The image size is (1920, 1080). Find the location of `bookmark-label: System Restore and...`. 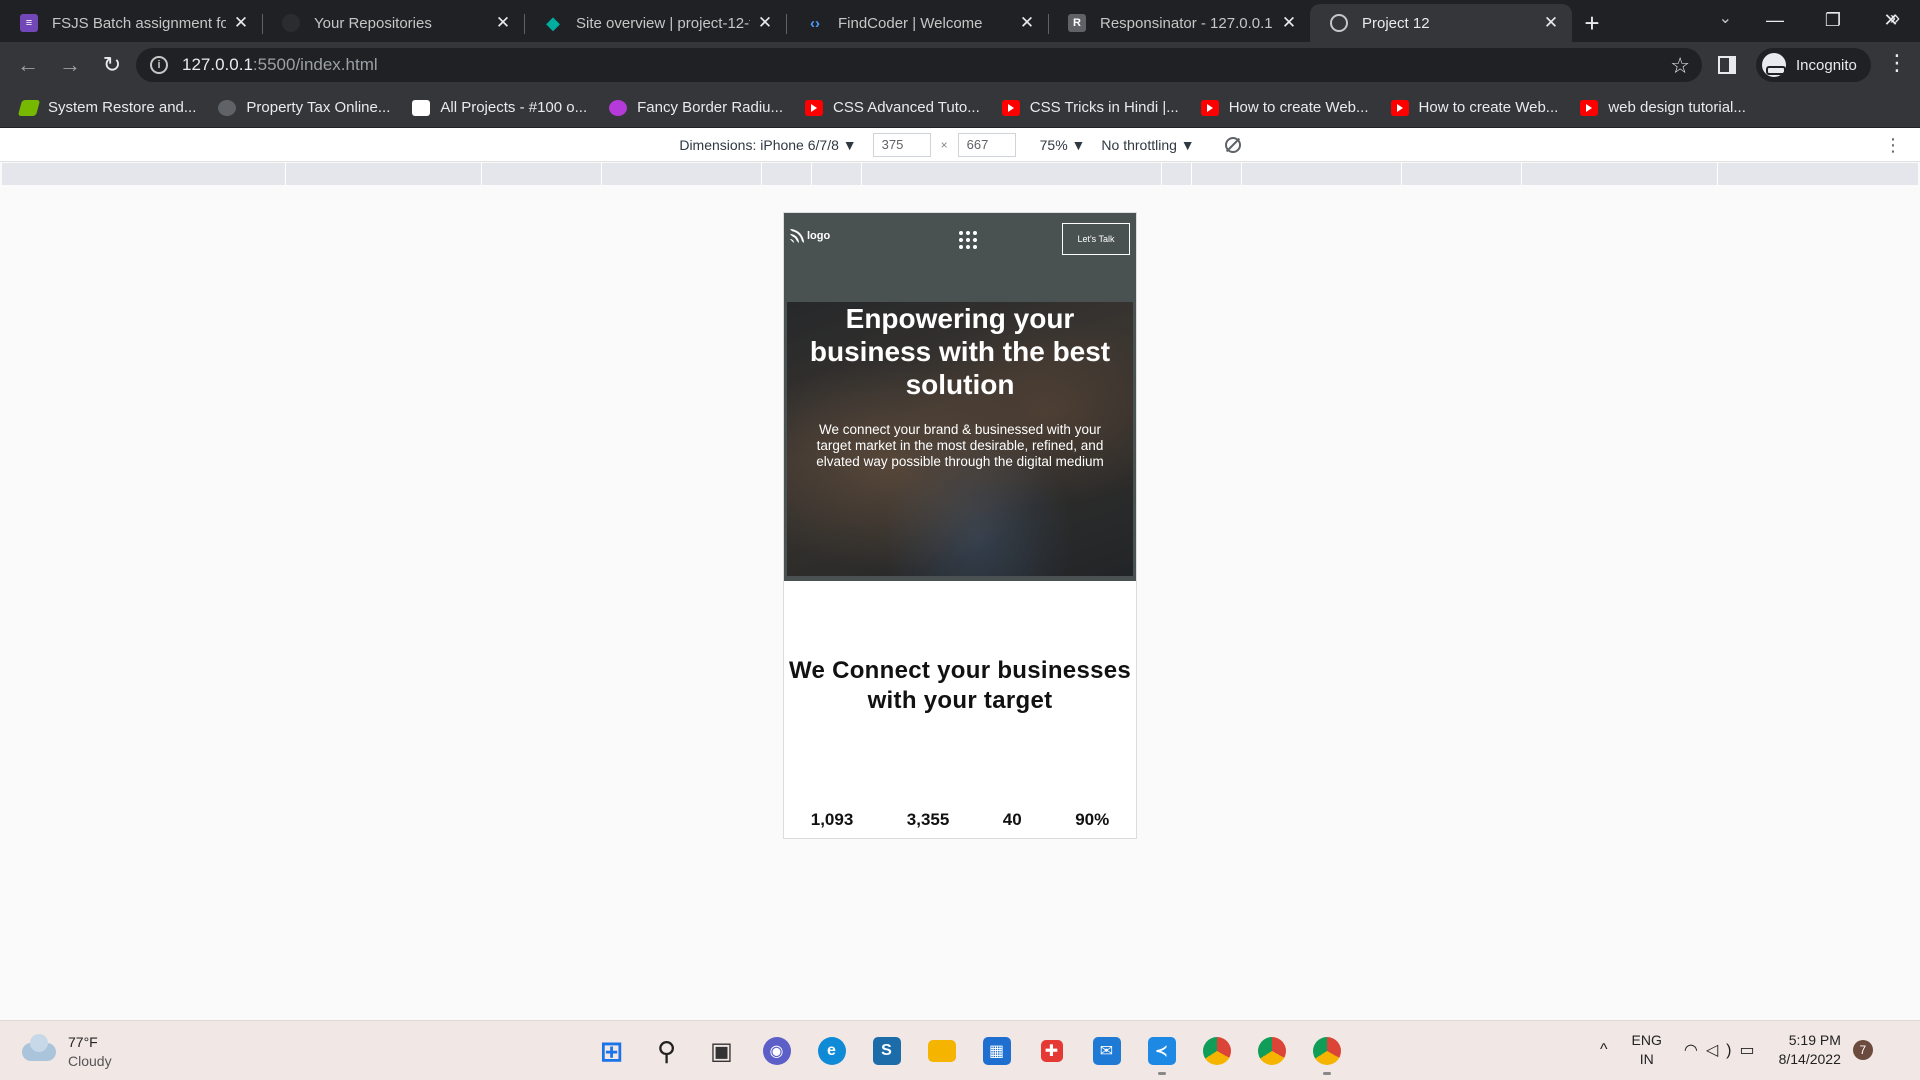

bookmark-label: System Restore and... is located at coordinates (122, 107).